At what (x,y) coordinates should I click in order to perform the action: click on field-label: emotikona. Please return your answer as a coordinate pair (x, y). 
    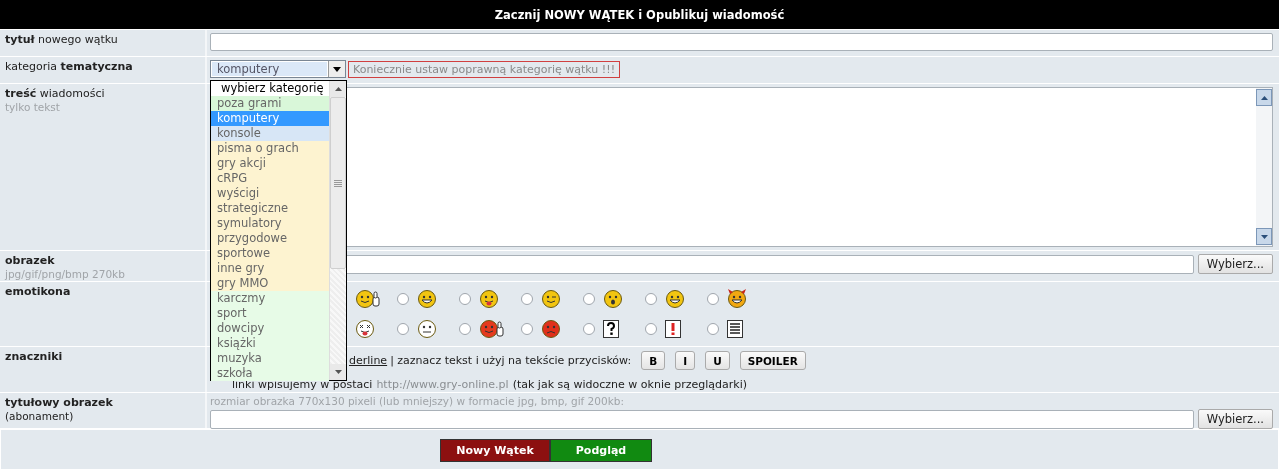
    Looking at the image, I should click on (38, 292).